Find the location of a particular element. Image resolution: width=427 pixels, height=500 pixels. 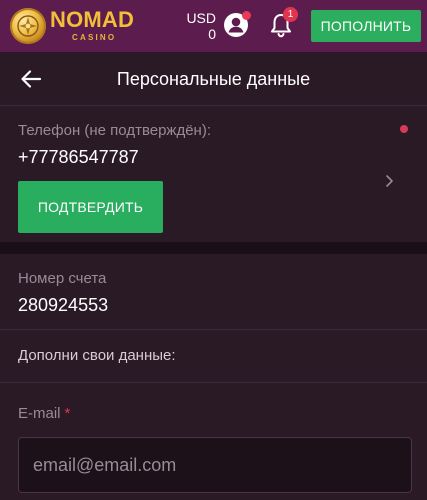

account-number-label: Номер счета is located at coordinates (62, 278).